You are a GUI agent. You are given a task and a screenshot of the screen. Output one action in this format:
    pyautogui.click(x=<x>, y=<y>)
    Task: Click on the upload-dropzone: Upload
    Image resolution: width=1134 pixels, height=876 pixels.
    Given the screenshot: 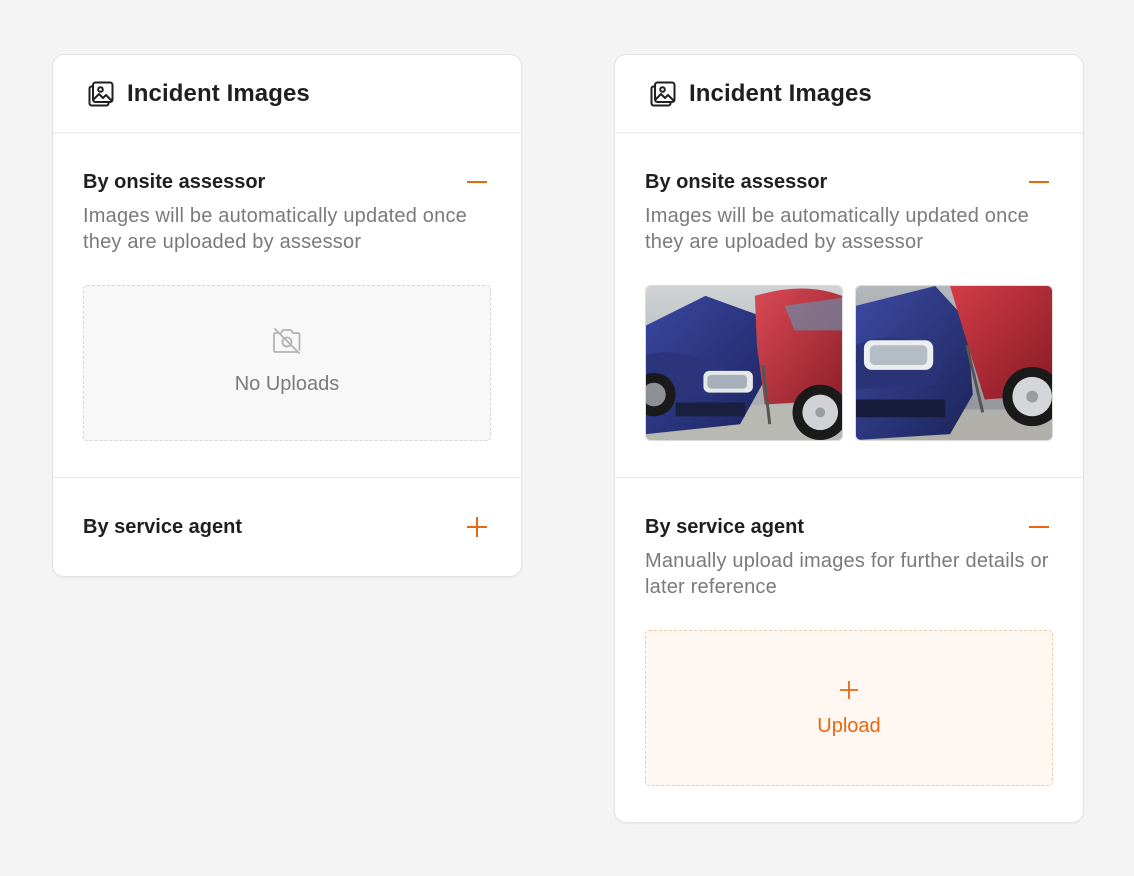 What is the action you would take?
    pyautogui.click(x=849, y=708)
    